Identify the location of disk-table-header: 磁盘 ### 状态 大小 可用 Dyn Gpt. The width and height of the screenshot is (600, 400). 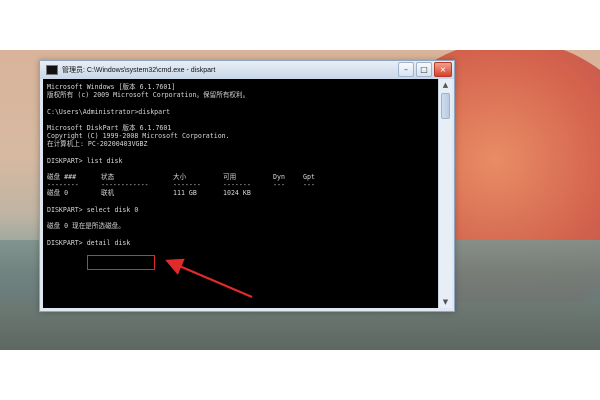
(242, 177).